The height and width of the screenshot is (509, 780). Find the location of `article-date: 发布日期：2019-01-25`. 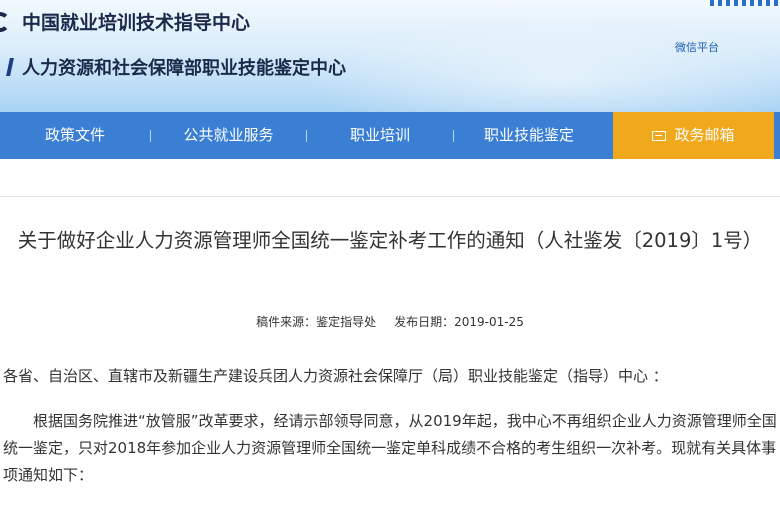

article-date: 发布日期：2019-01-25 is located at coordinates (459, 322).